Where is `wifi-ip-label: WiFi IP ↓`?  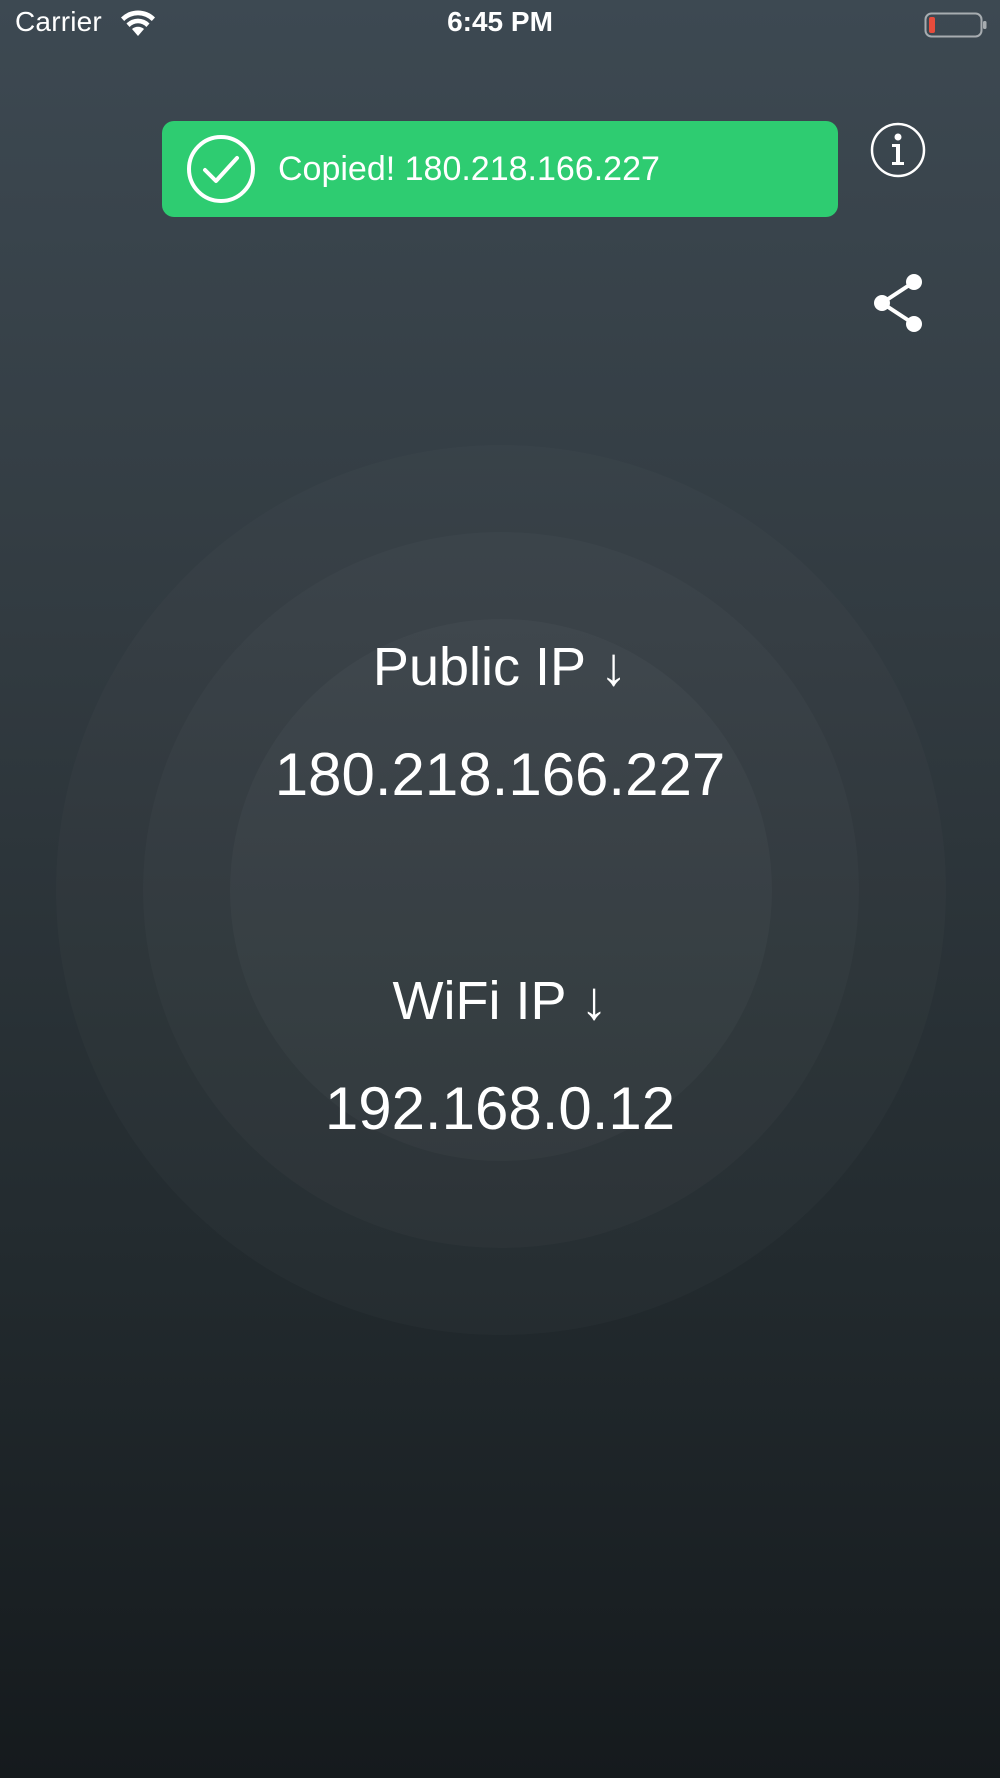
wifi-ip-label: WiFi IP ↓ is located at coordinates (500, 1001).